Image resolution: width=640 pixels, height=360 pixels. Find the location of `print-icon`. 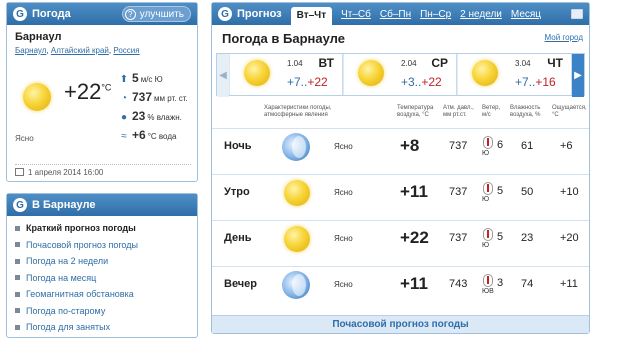

print-icon is located at coordinates (577, 14).